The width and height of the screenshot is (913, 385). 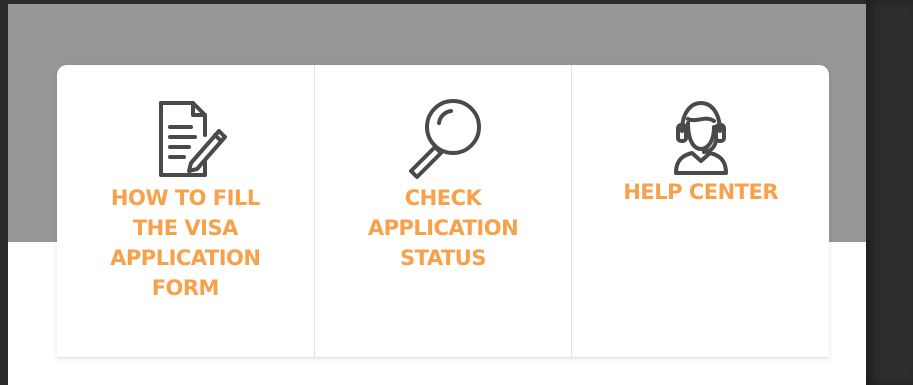 I want to click on left-frame, so click(x=4, y=192).